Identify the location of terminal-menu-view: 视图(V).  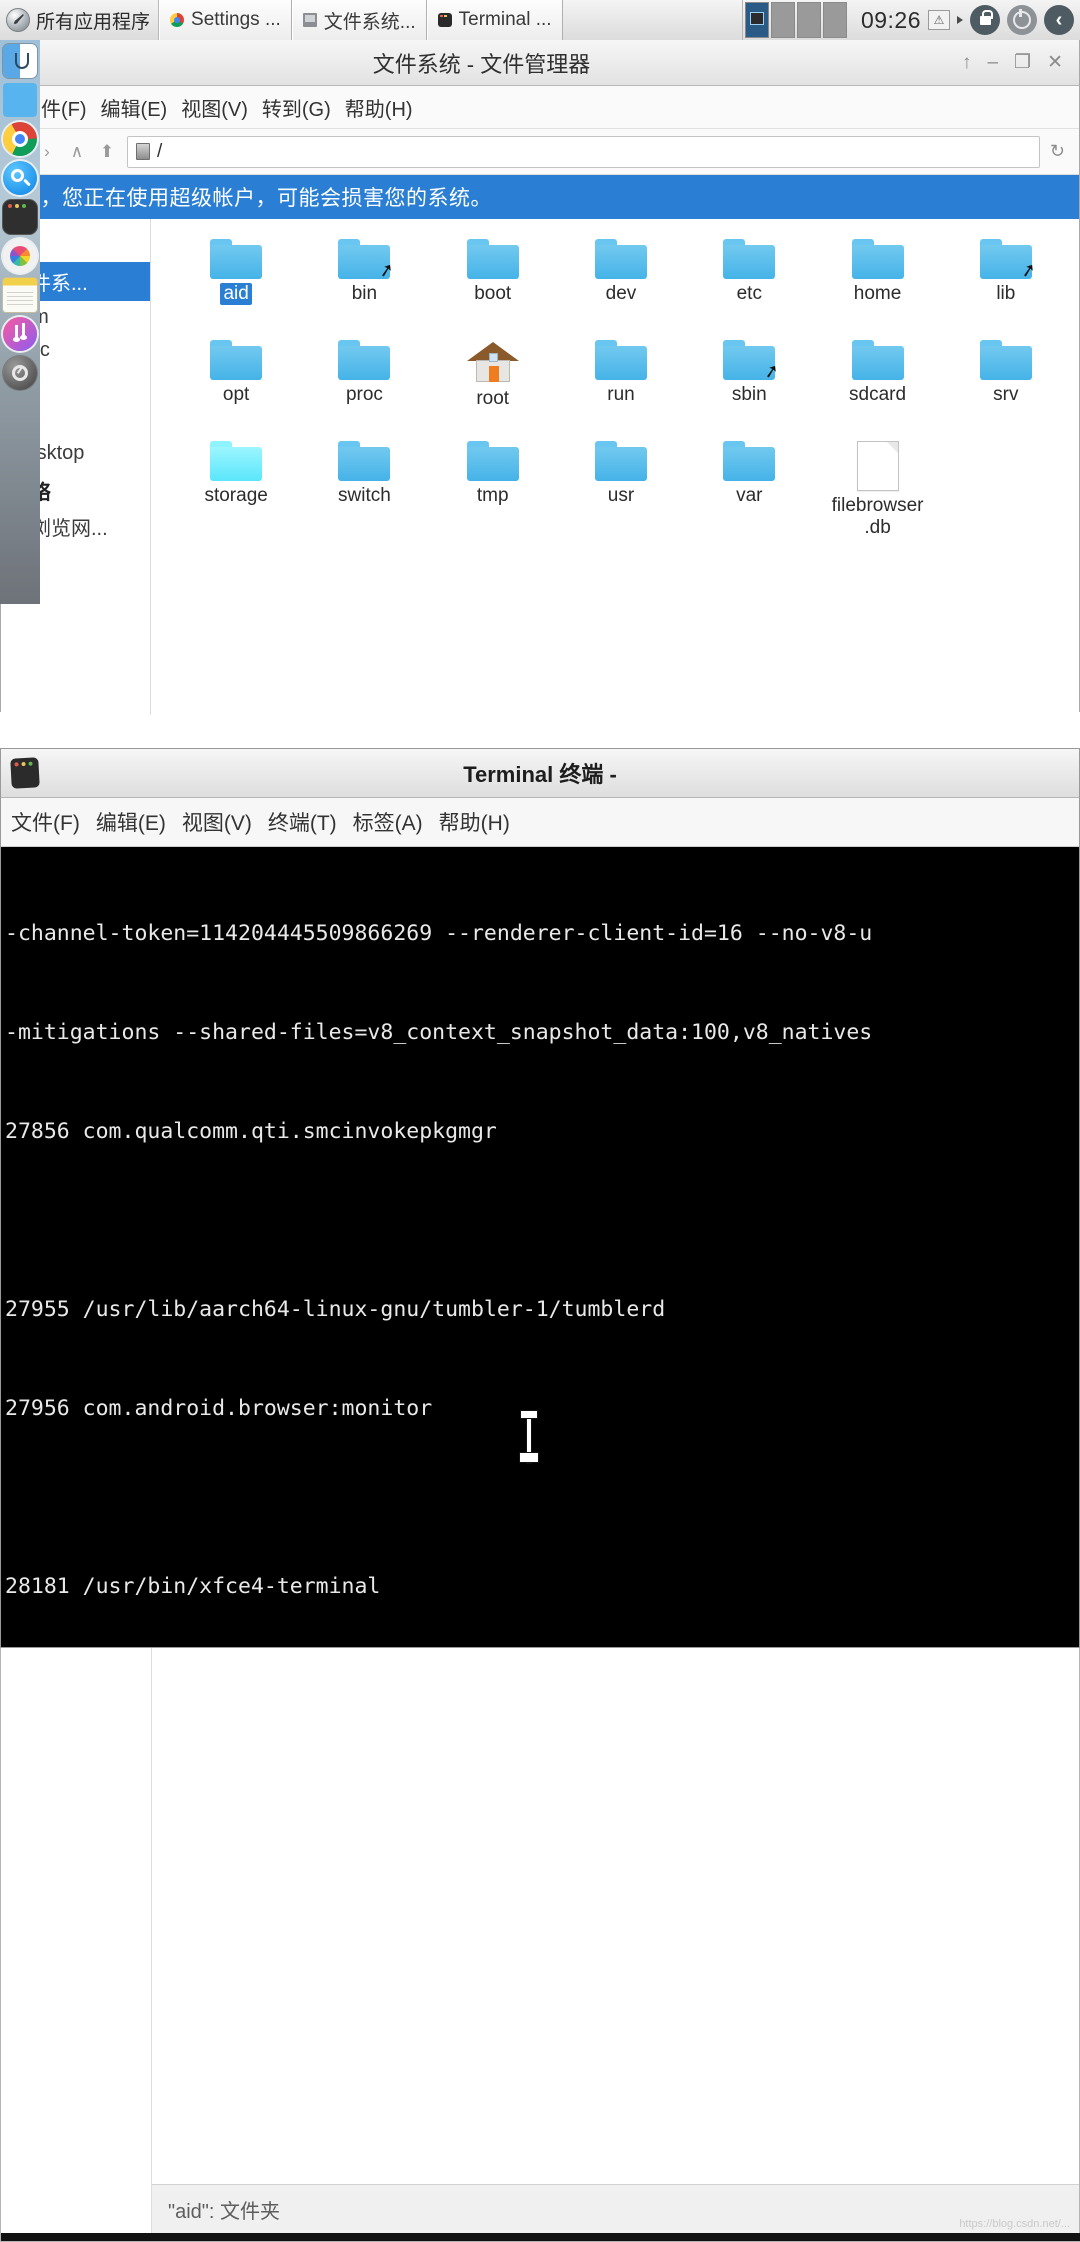
(217, 822).